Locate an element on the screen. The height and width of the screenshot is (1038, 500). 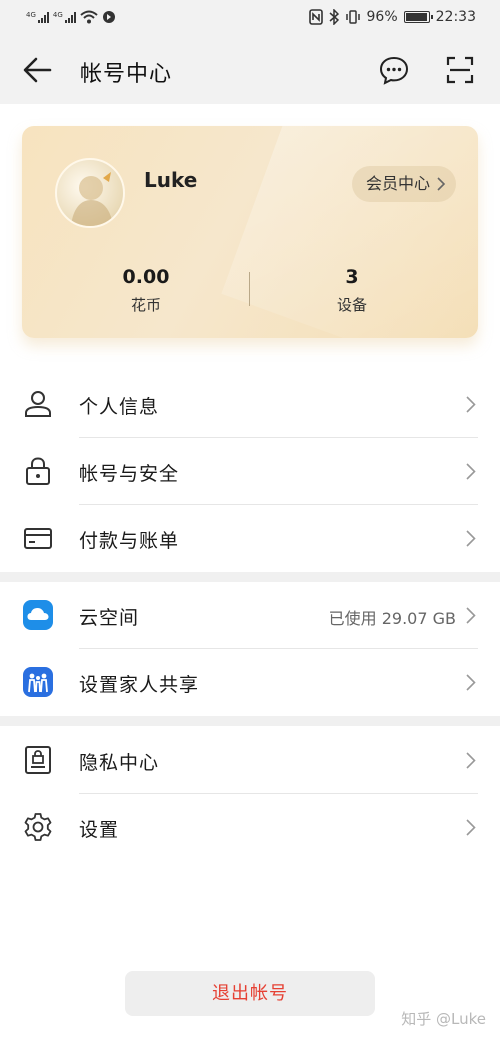
clock-time: 22:33 is located at coordinates (455, 17).